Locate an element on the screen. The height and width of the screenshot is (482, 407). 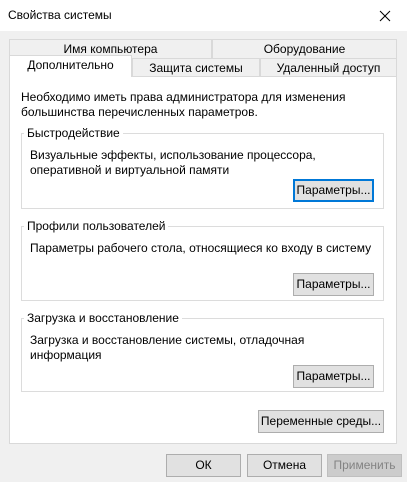
group-title: Профили пользователей is located at coordinates (96, 226).